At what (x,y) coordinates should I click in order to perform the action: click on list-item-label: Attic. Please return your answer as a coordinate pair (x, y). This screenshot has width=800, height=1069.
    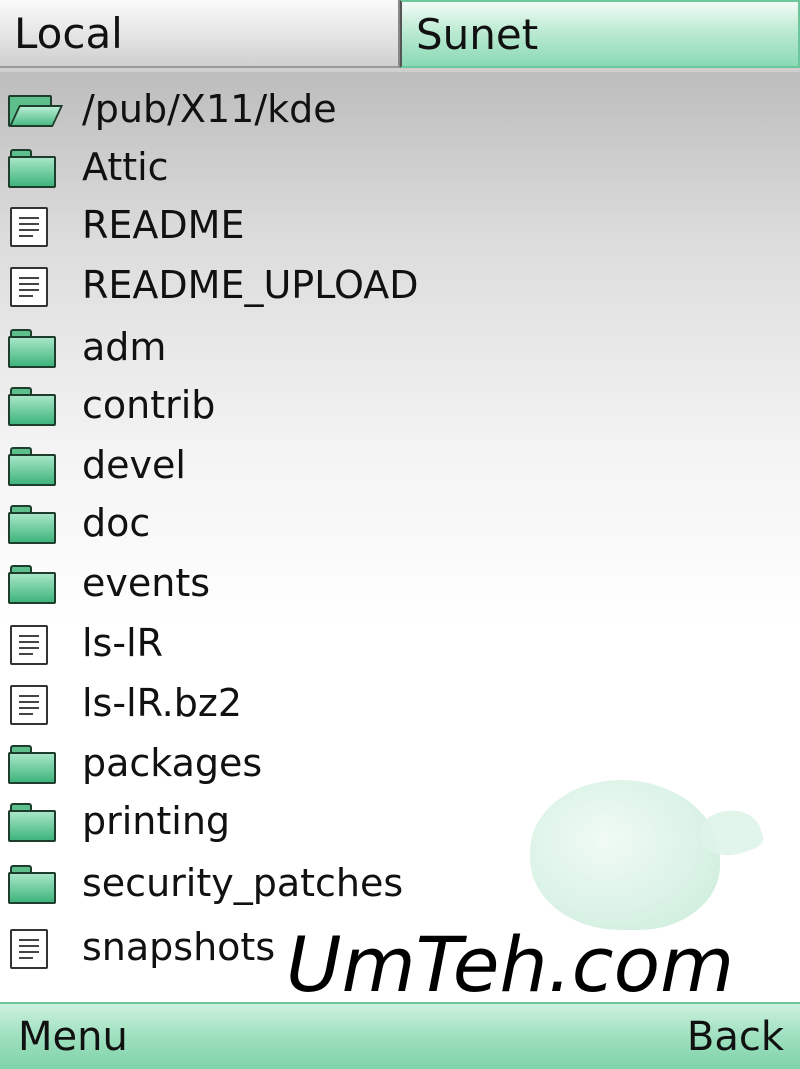
    Looking at the image, I should click on (125, 167).